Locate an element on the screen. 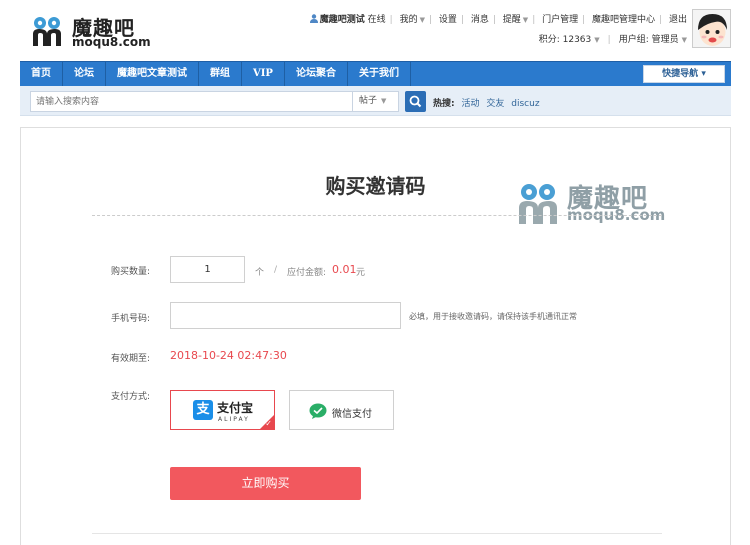  site-logo: 魔趣吧 moqu8.com is located at coordinates (95, 30).